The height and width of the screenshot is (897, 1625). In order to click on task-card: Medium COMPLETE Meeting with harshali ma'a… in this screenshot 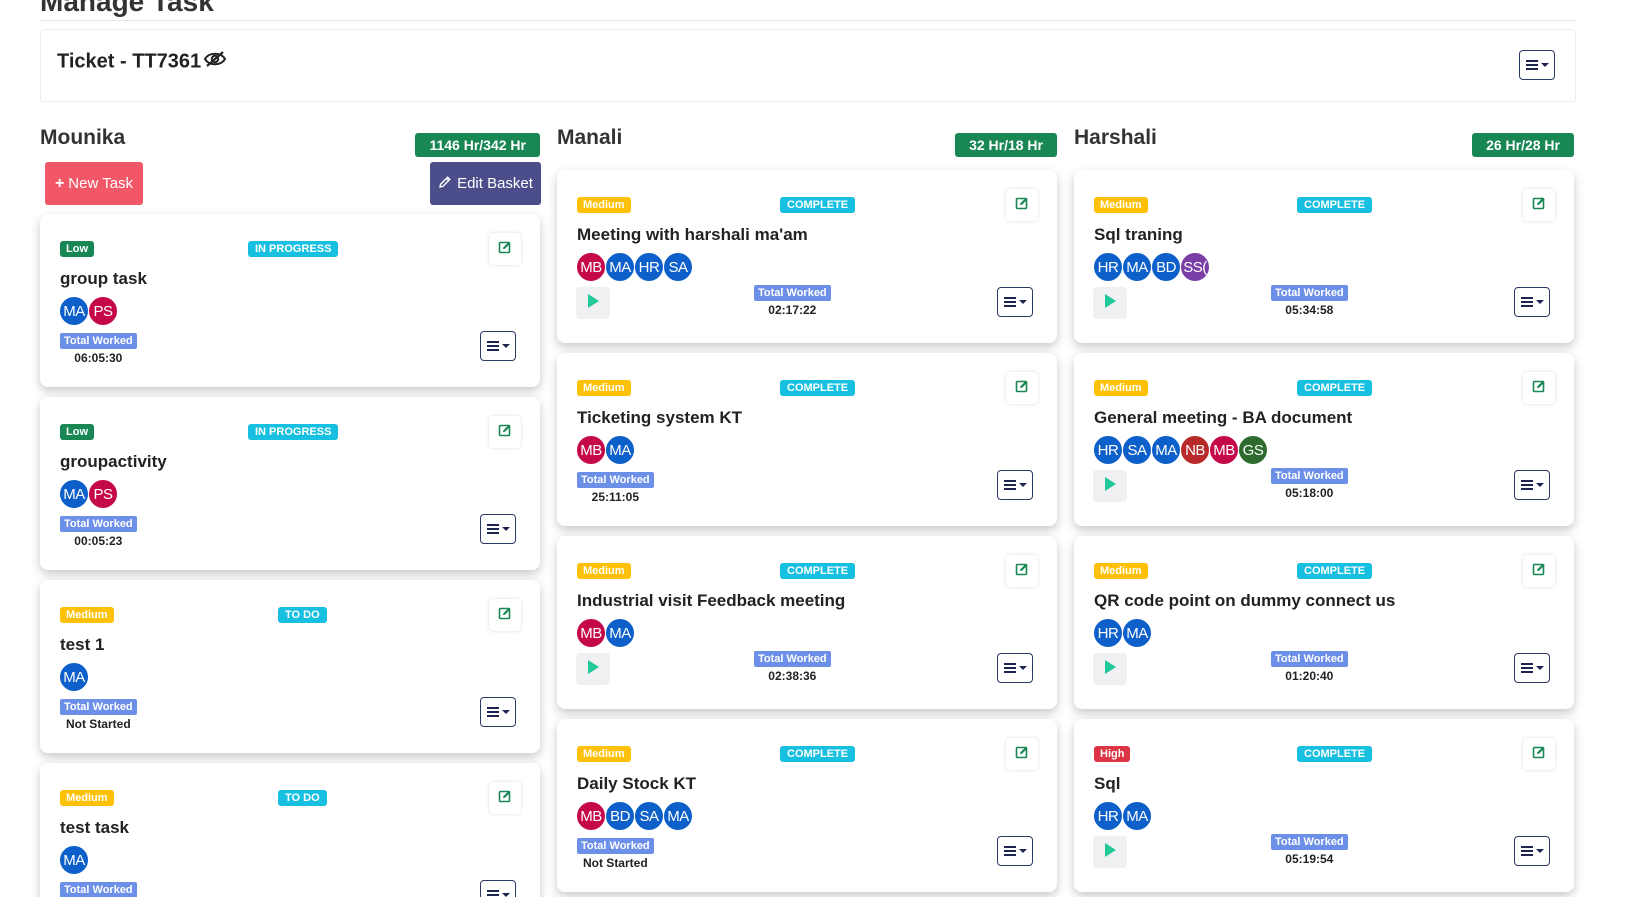, I will do `click(807, 256)`.